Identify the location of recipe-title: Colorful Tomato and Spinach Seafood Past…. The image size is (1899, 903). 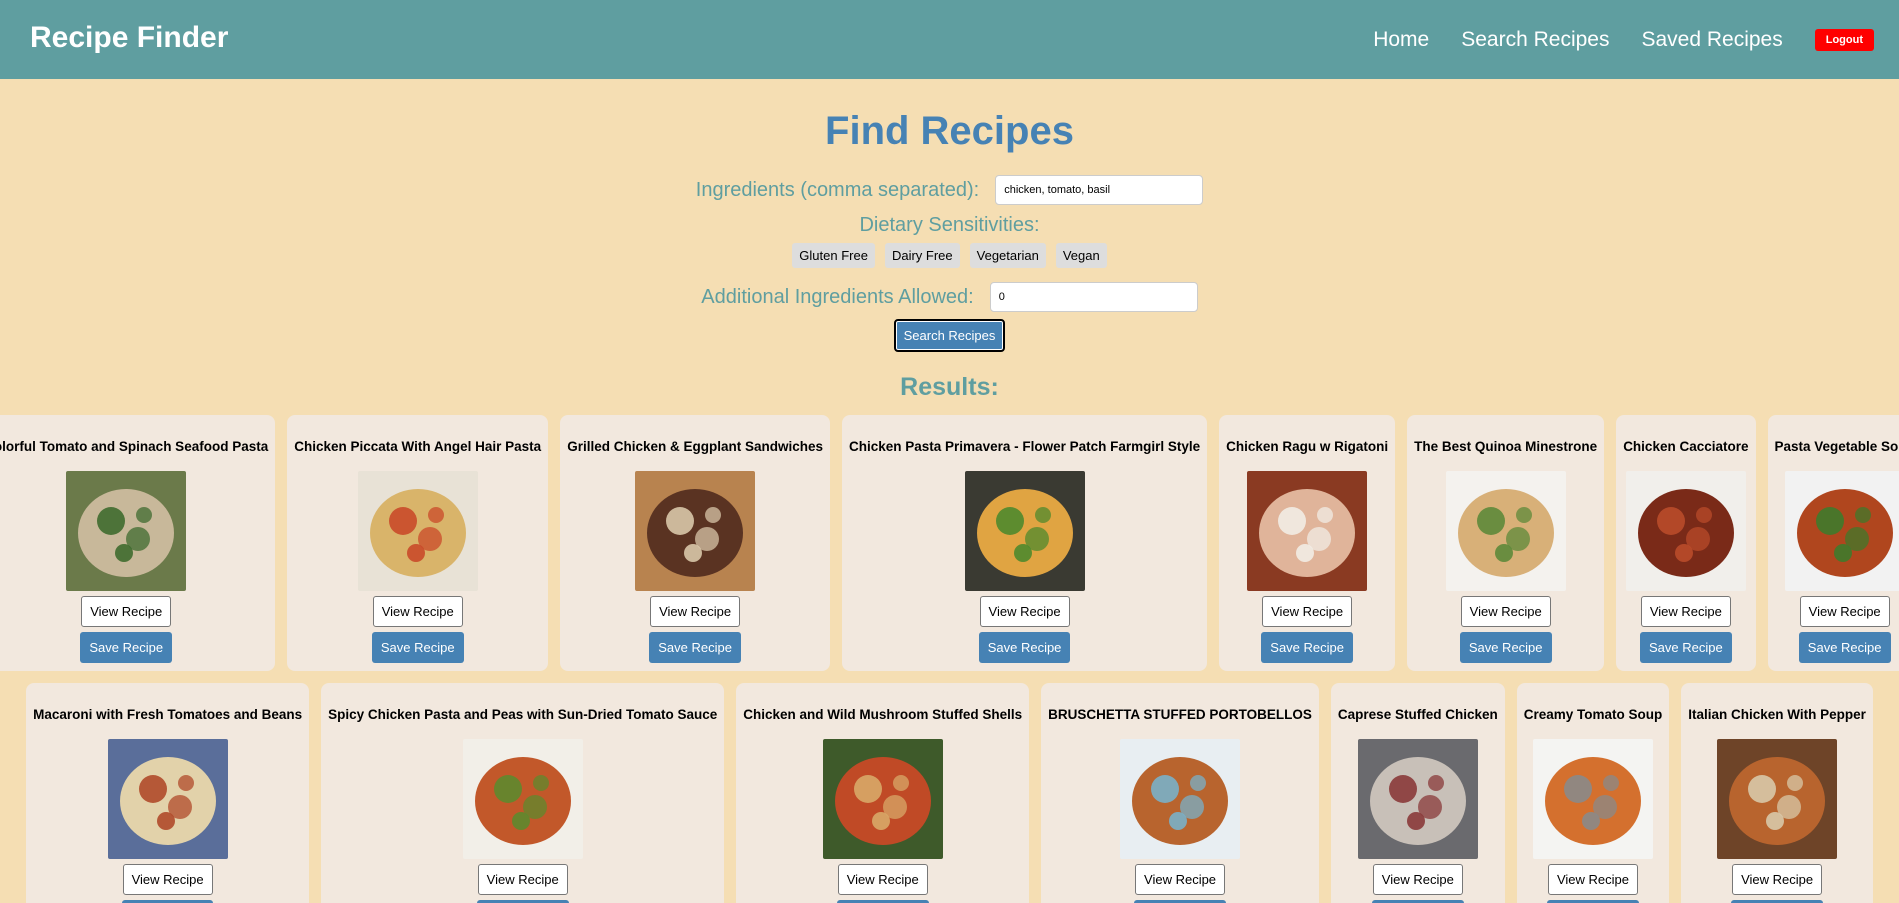
(134, 446).